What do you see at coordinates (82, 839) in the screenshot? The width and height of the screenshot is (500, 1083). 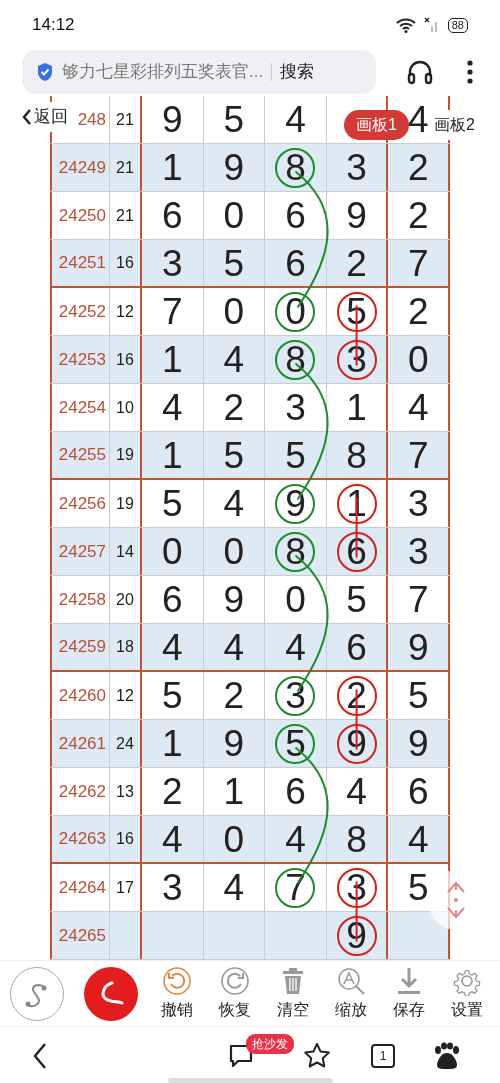 I see `issue-number: 24263` at bounding box center [82, 839].